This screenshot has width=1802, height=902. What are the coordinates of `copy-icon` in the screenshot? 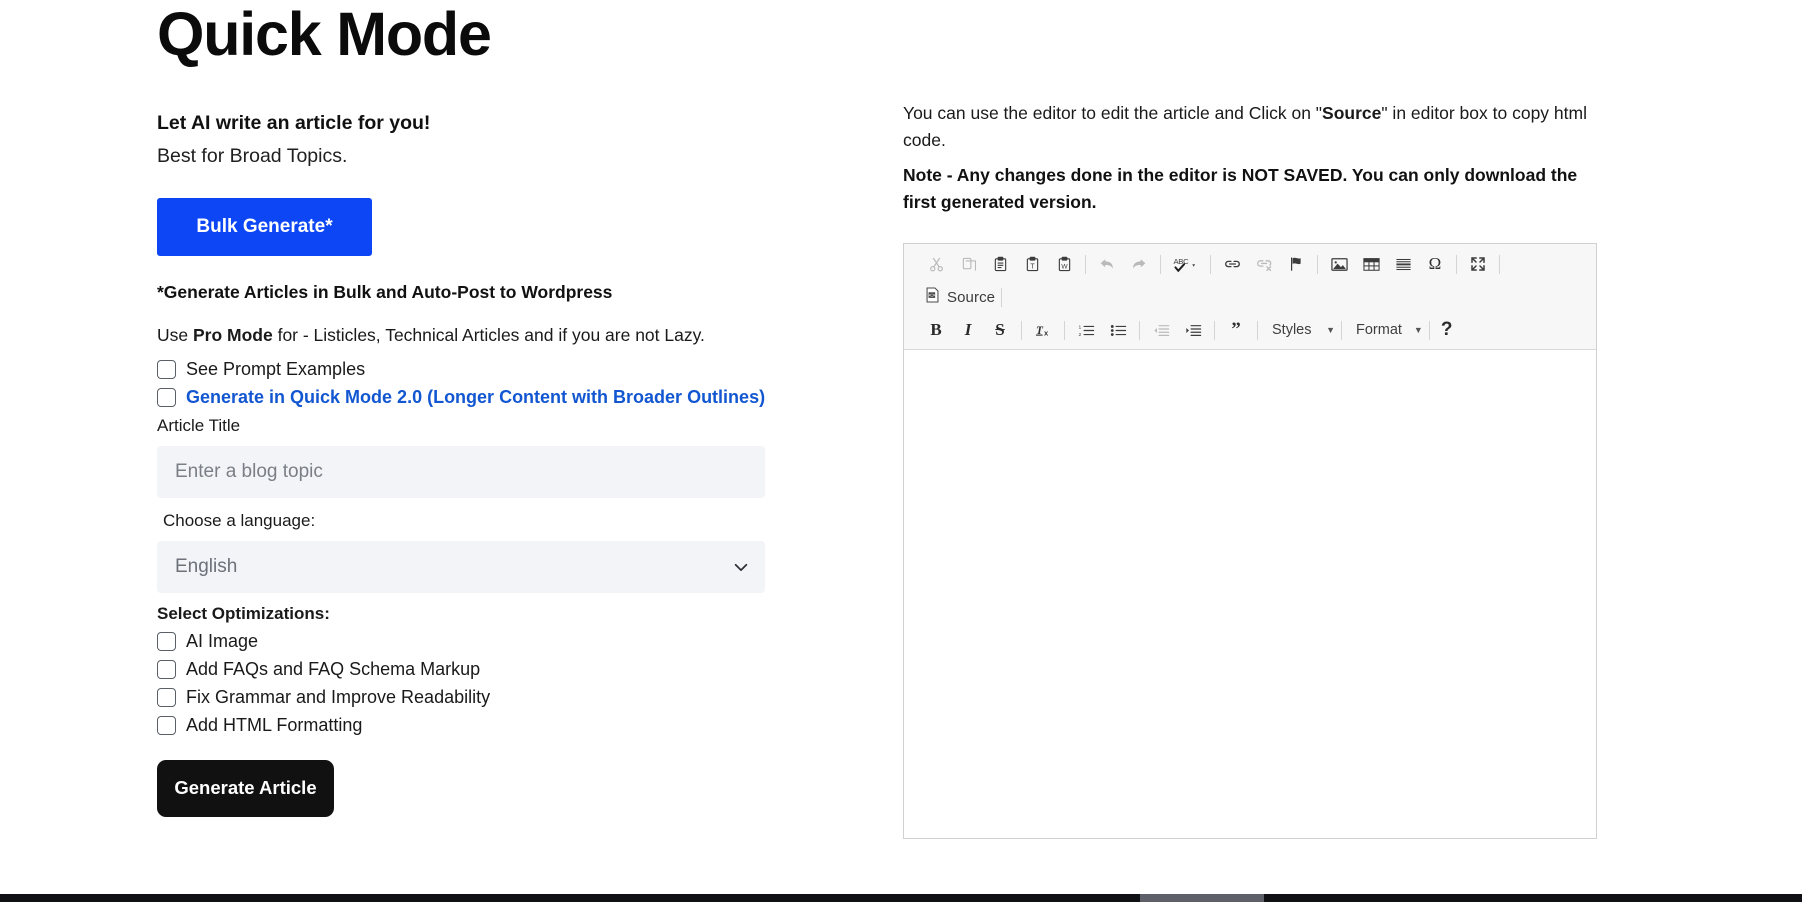 It's located at (968, 264).